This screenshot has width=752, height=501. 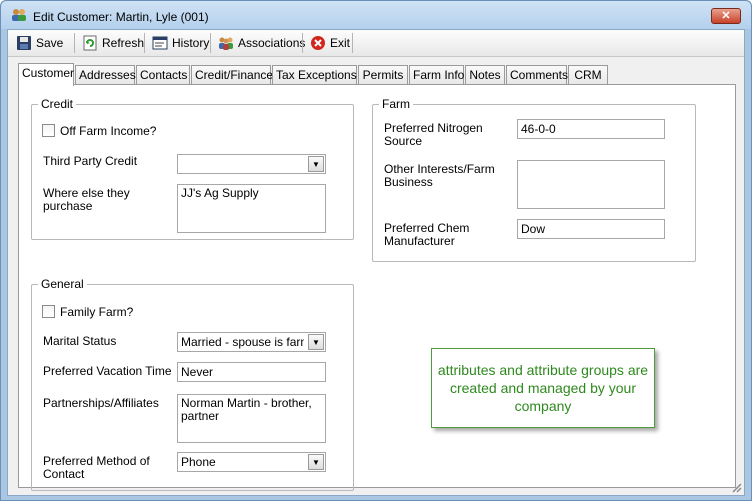 I want to click on save-button: Save, so click(x=39, y=43).